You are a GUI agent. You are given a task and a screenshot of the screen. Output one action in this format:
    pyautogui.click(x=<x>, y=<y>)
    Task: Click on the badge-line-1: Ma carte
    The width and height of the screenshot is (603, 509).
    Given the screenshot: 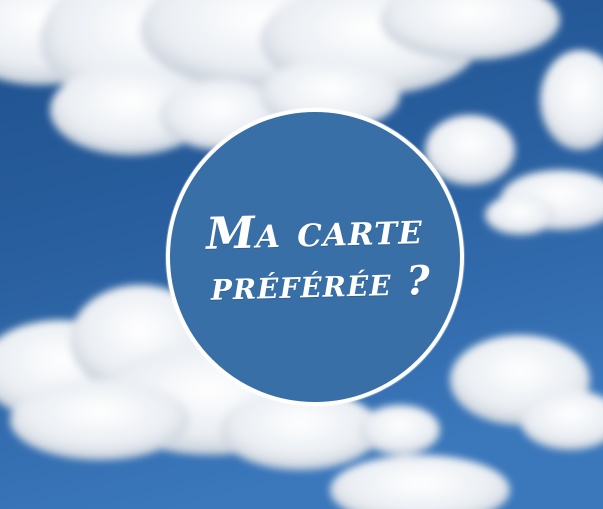 What is the action you would take?
    pyautogui.click(x=314, y=231)
    